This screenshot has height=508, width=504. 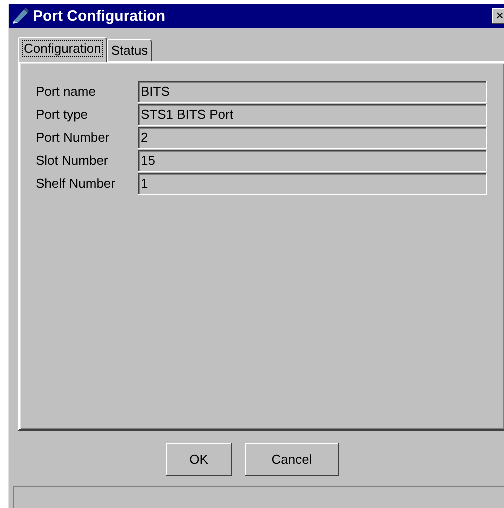 What do you see at coordinates (63, 49) in the screenshot?
I see `tab: Configuration` at bounding box center [63, 49].